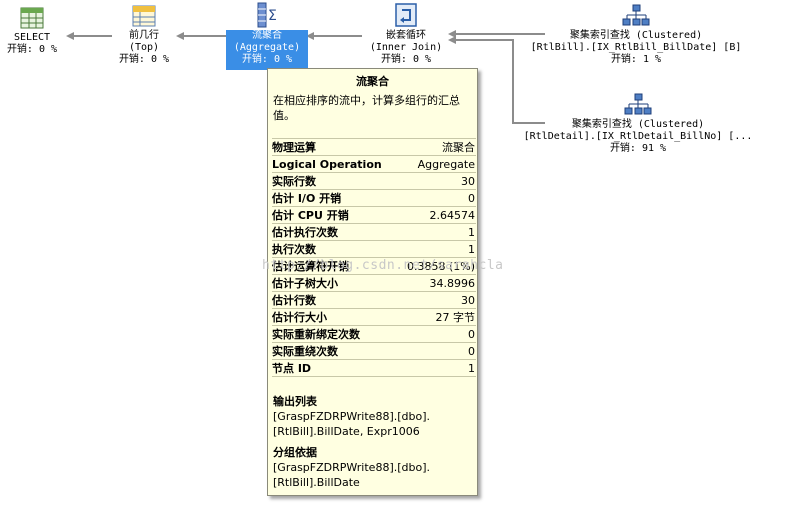  I want to click on property-row: 节点 ID 1, so click(374, 368).